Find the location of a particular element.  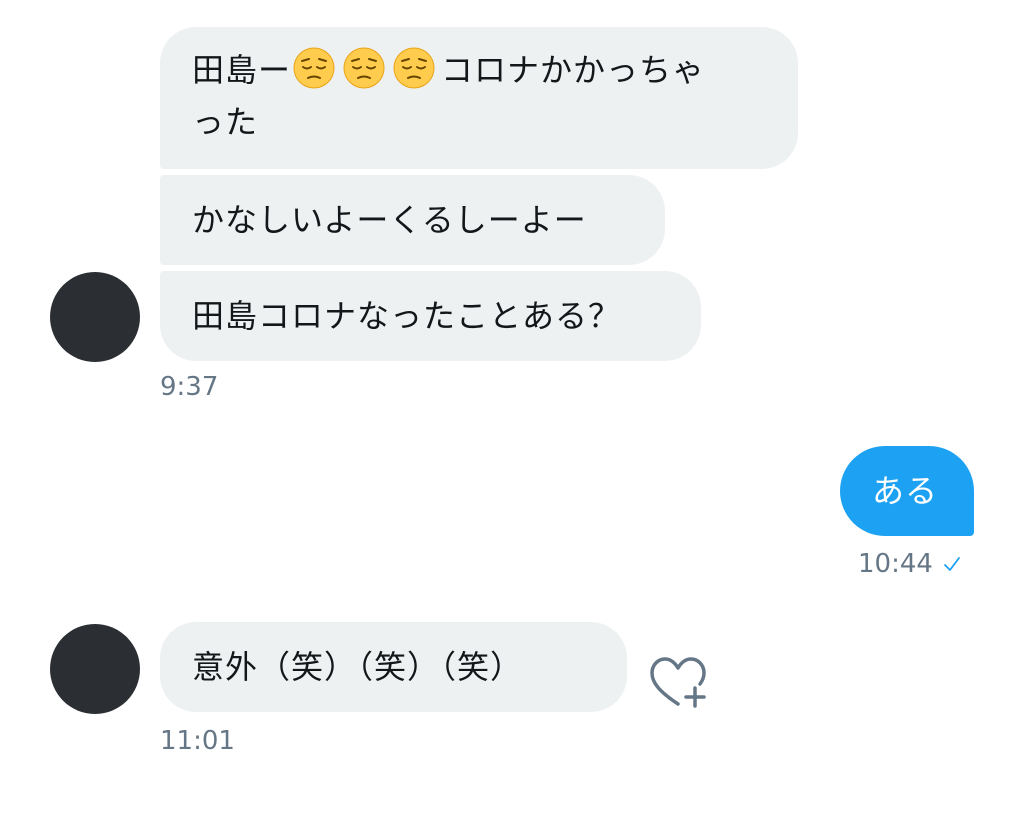

message-text-1-start: 田島ー is located at coordinates (242, 70).